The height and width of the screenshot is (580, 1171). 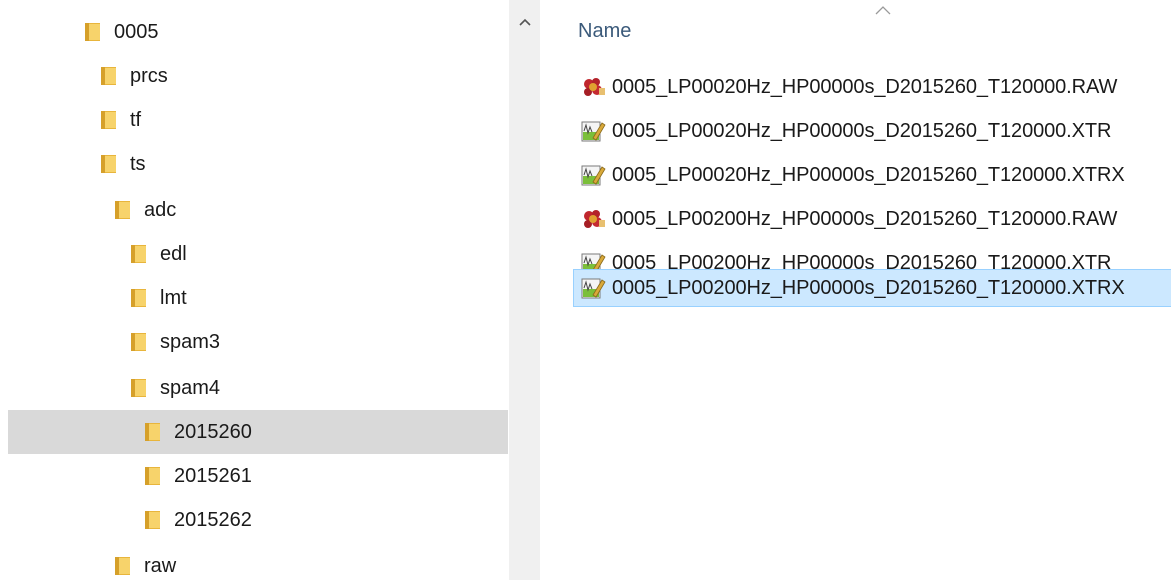 I want to click on tree-item-label: spam3, so click(x=190, y=342).